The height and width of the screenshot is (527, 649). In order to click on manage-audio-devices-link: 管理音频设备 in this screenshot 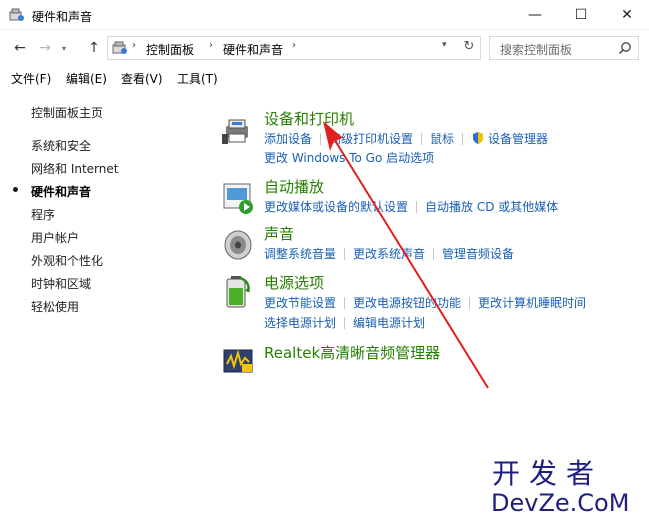, I will do `click(478, 253)`.